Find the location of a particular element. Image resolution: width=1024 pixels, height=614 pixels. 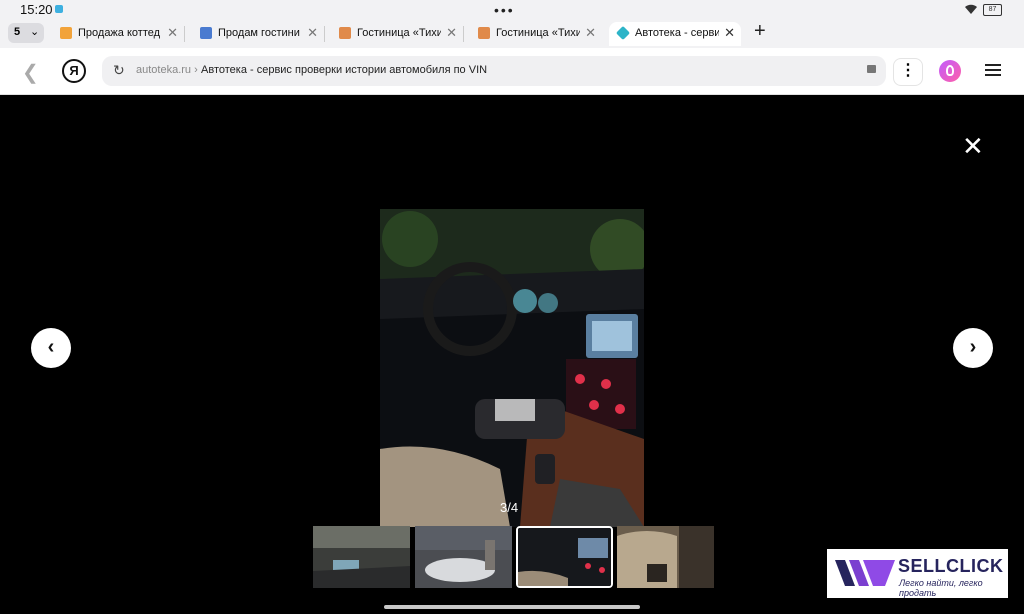

prev-photo-button: ‹ is located at coordinates (51, 348).